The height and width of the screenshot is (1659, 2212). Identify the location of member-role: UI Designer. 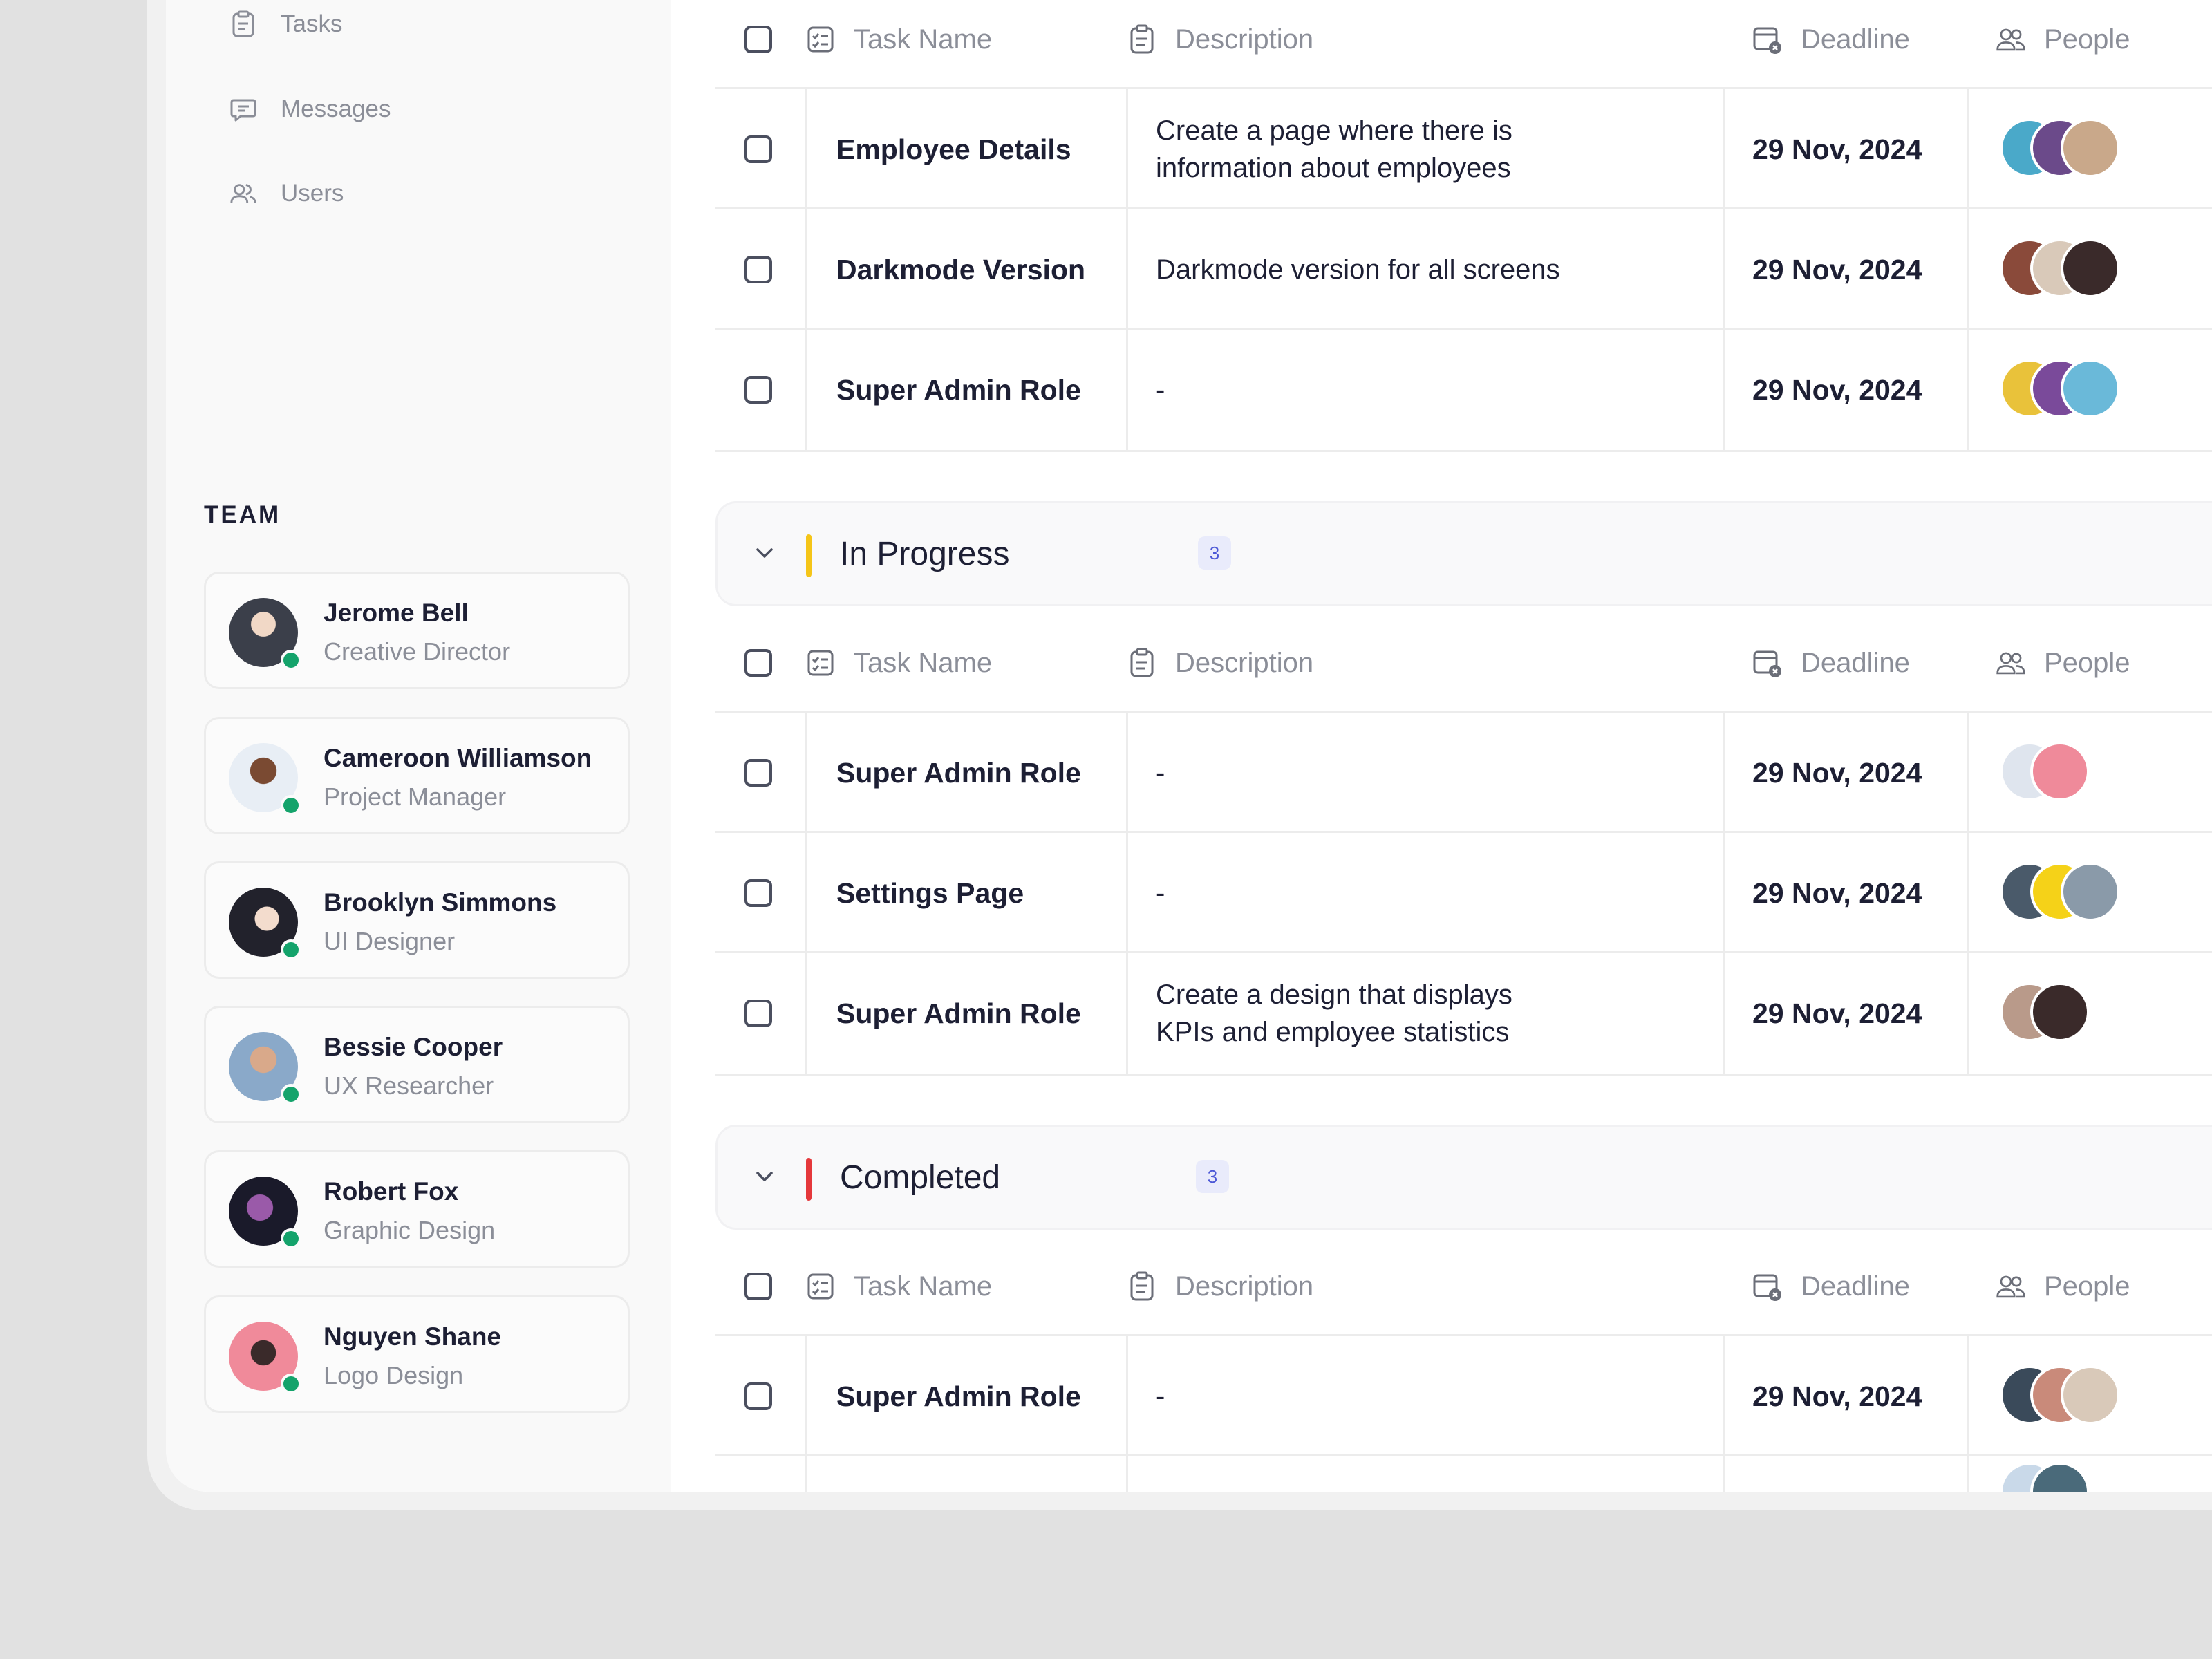
(390, 941).